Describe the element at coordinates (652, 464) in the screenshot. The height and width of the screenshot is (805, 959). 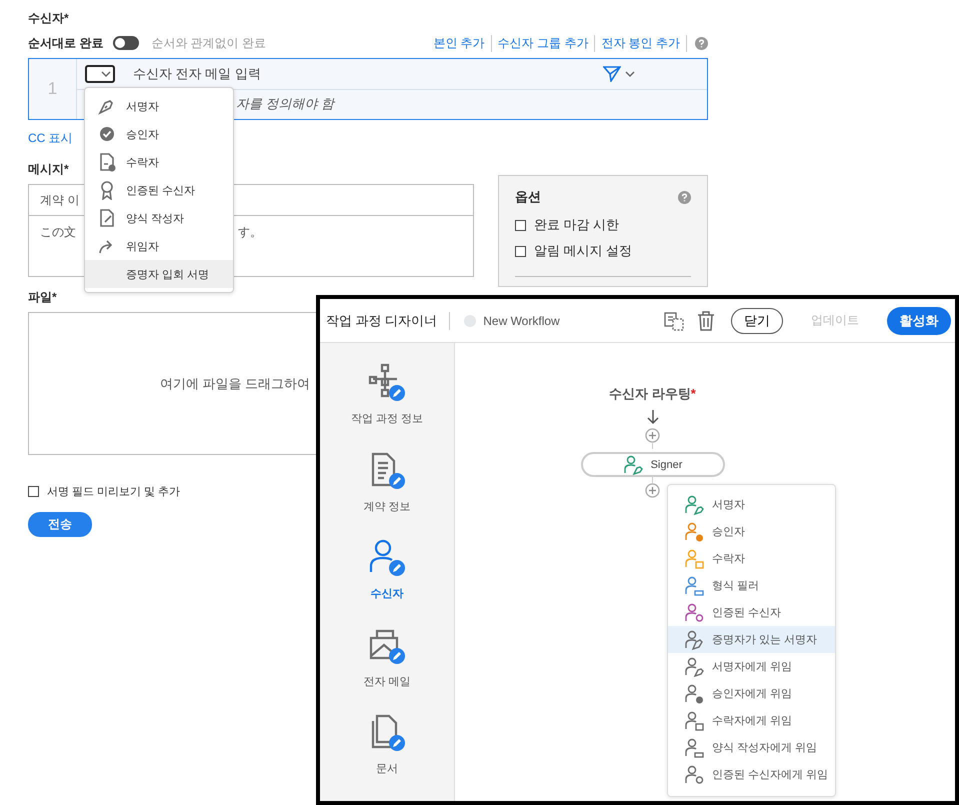
I see `signer-node: Signer` at that location.